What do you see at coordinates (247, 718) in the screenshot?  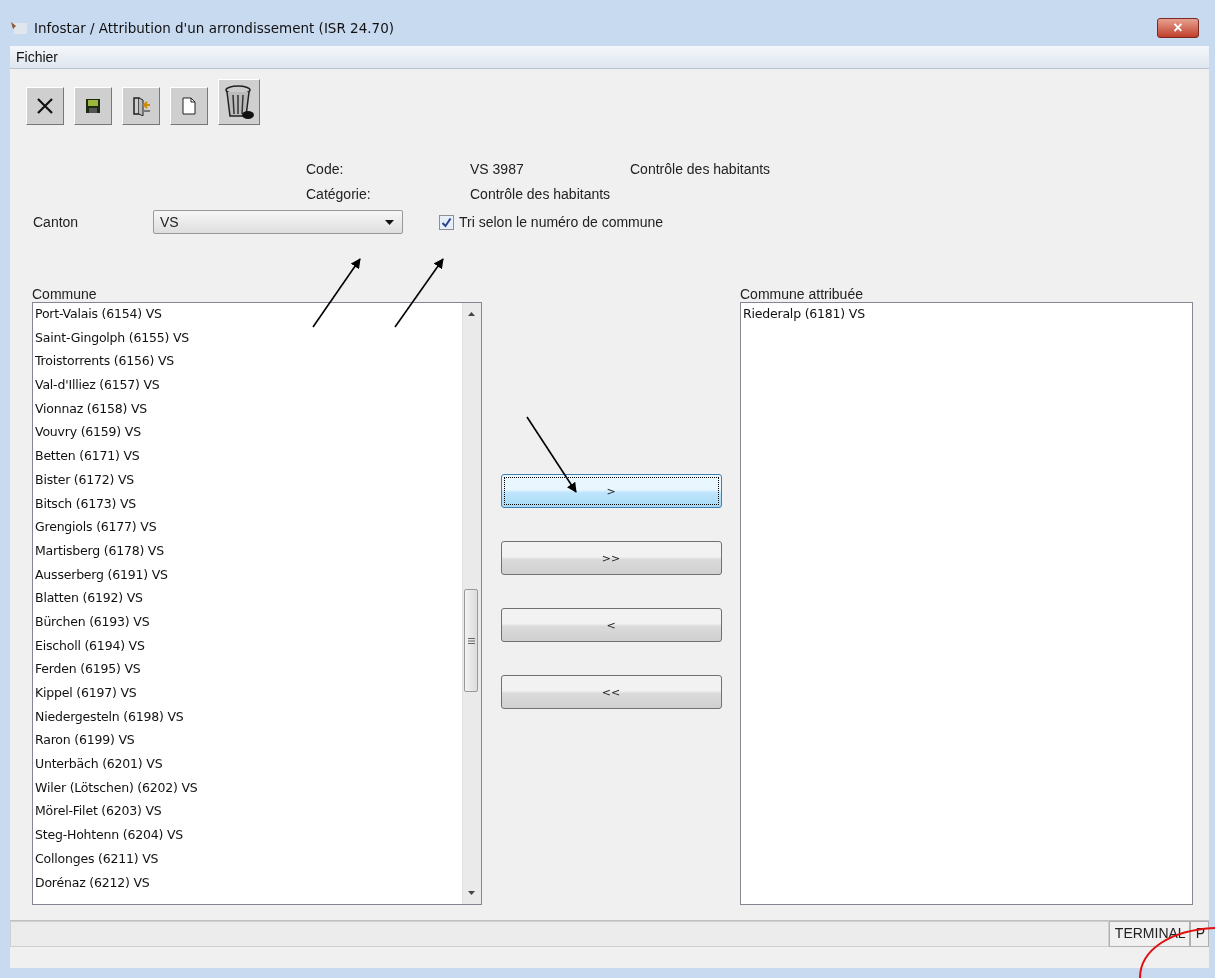 I see `list-item: Niedergesteln (6198) VS` at bounding box center [247, 718].